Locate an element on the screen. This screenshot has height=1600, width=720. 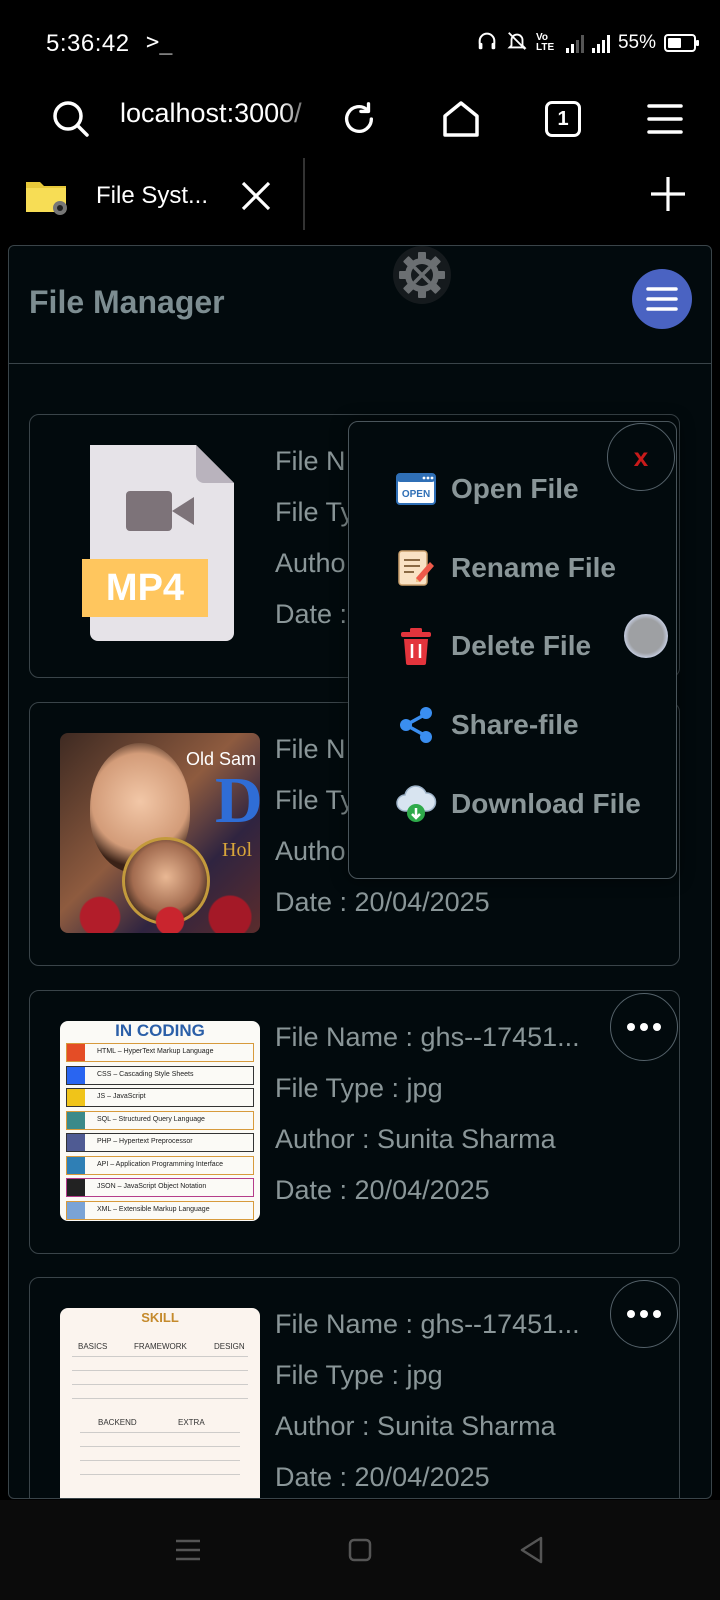
rename-file-icon is located at coordinates (416, 568).